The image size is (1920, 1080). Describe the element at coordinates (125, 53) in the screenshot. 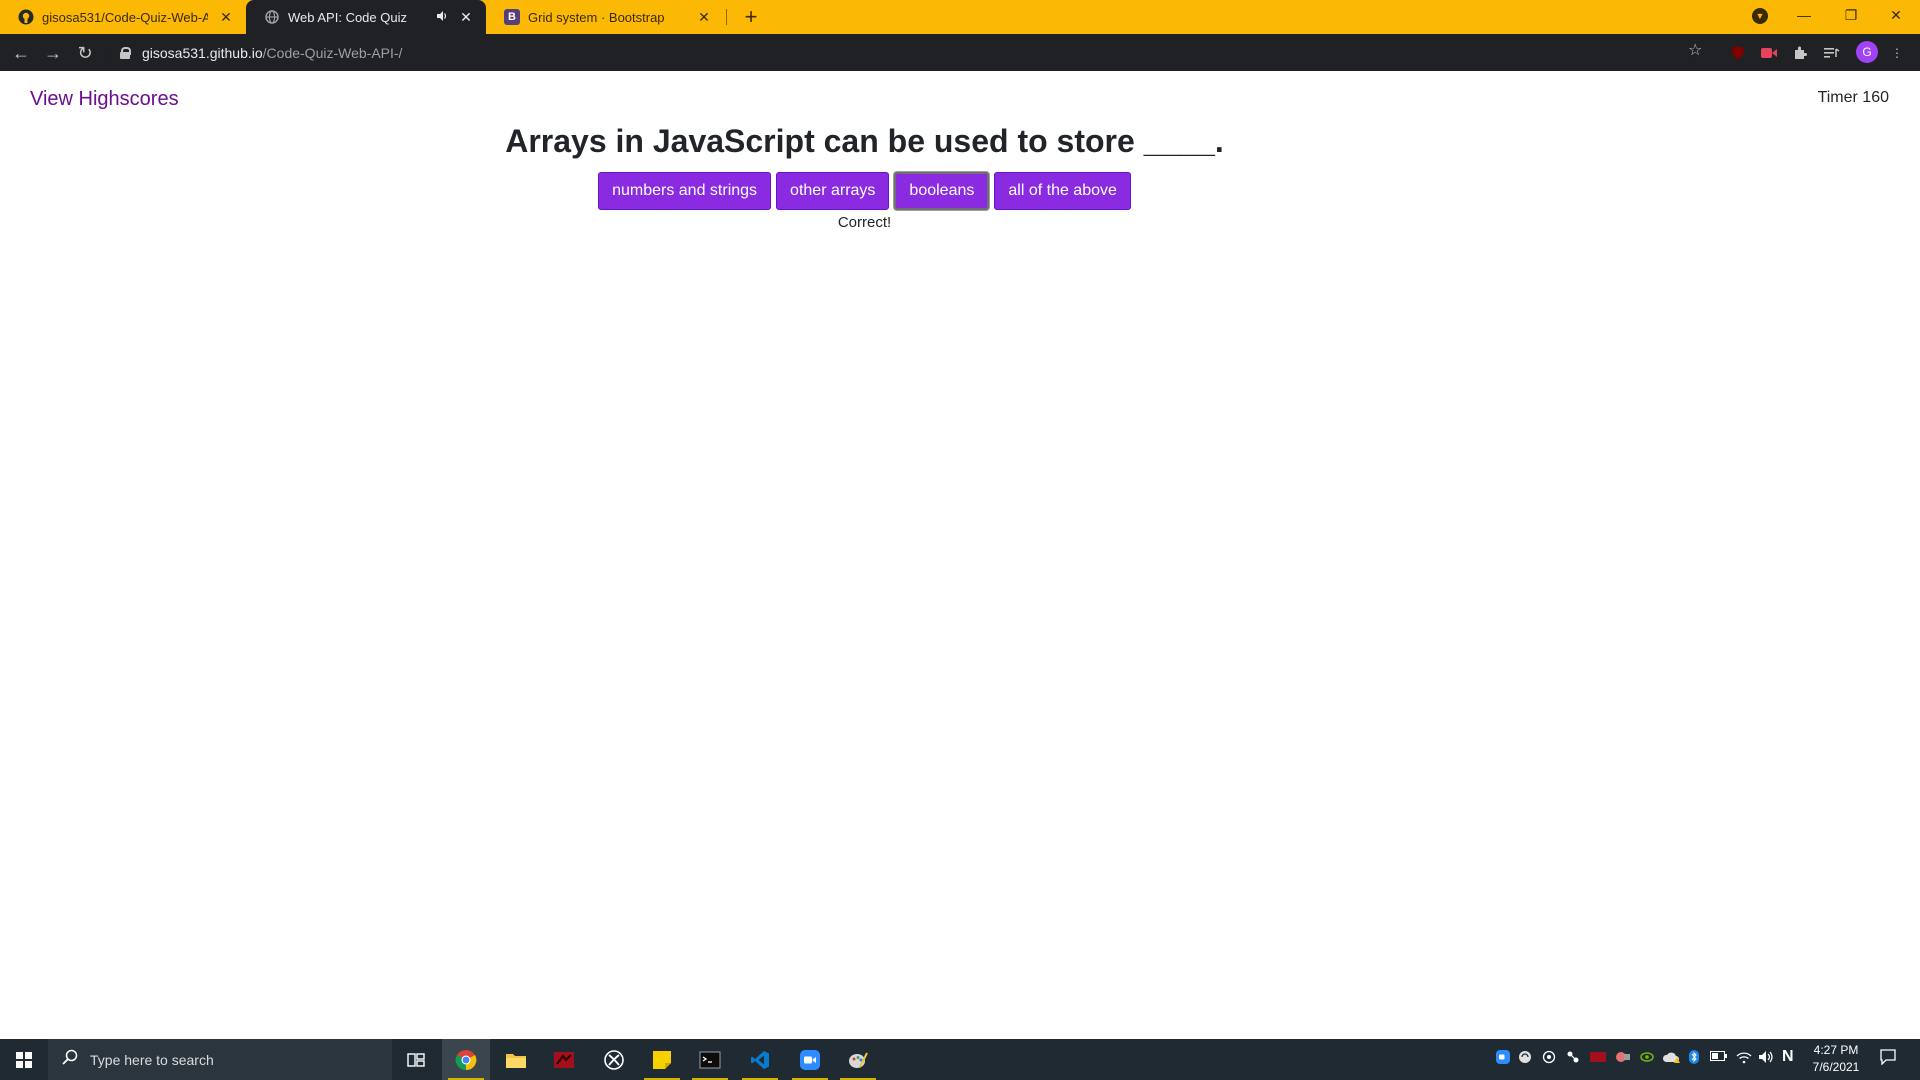

I see `lock-icon` at that location.